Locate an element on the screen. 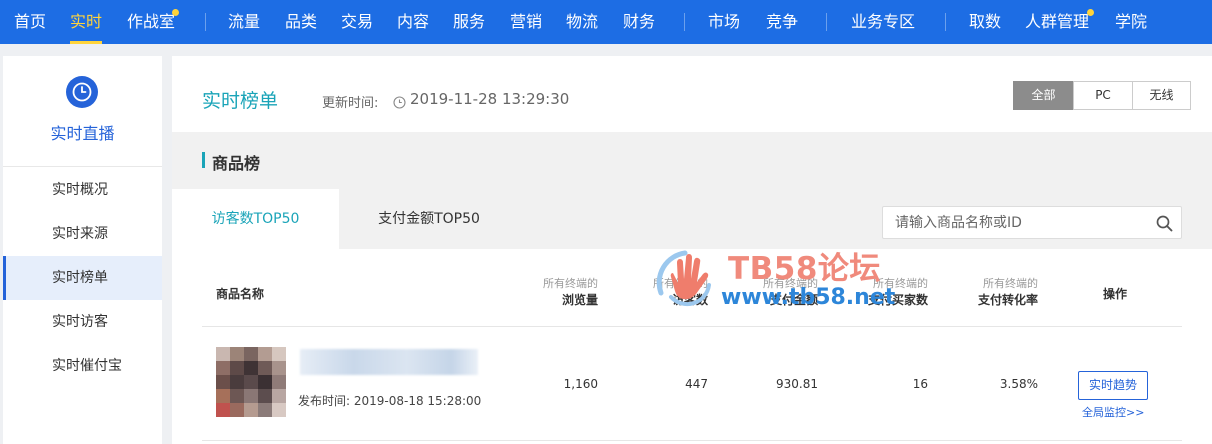 The width and height of the screenshot is (1212, 444). nav-item-war-room: 作战室 is located at coordinates (151, 22).